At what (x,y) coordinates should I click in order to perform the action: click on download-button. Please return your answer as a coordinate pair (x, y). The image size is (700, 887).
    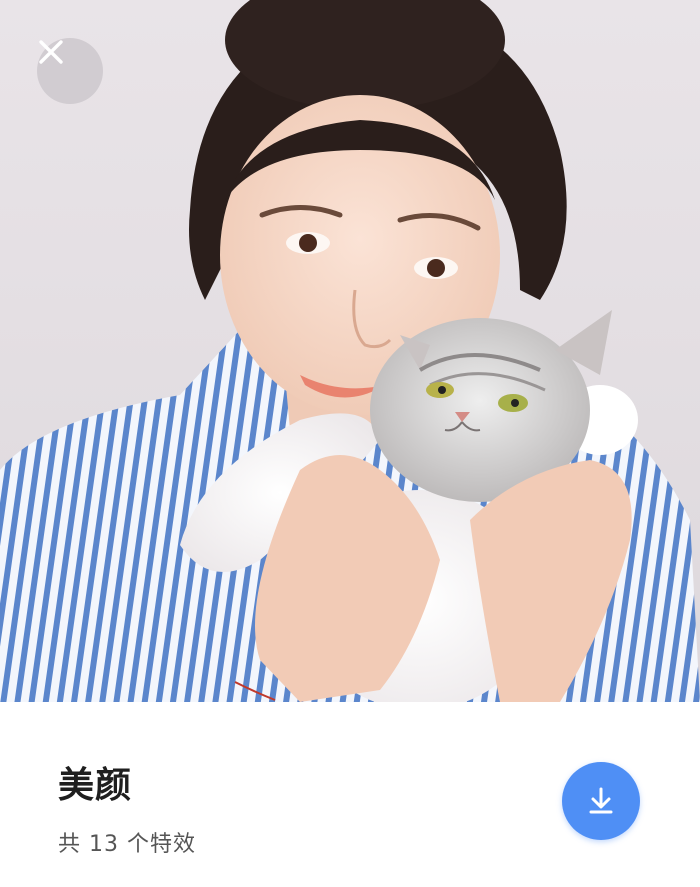
    Looking at the image, I should click on (601, 801).